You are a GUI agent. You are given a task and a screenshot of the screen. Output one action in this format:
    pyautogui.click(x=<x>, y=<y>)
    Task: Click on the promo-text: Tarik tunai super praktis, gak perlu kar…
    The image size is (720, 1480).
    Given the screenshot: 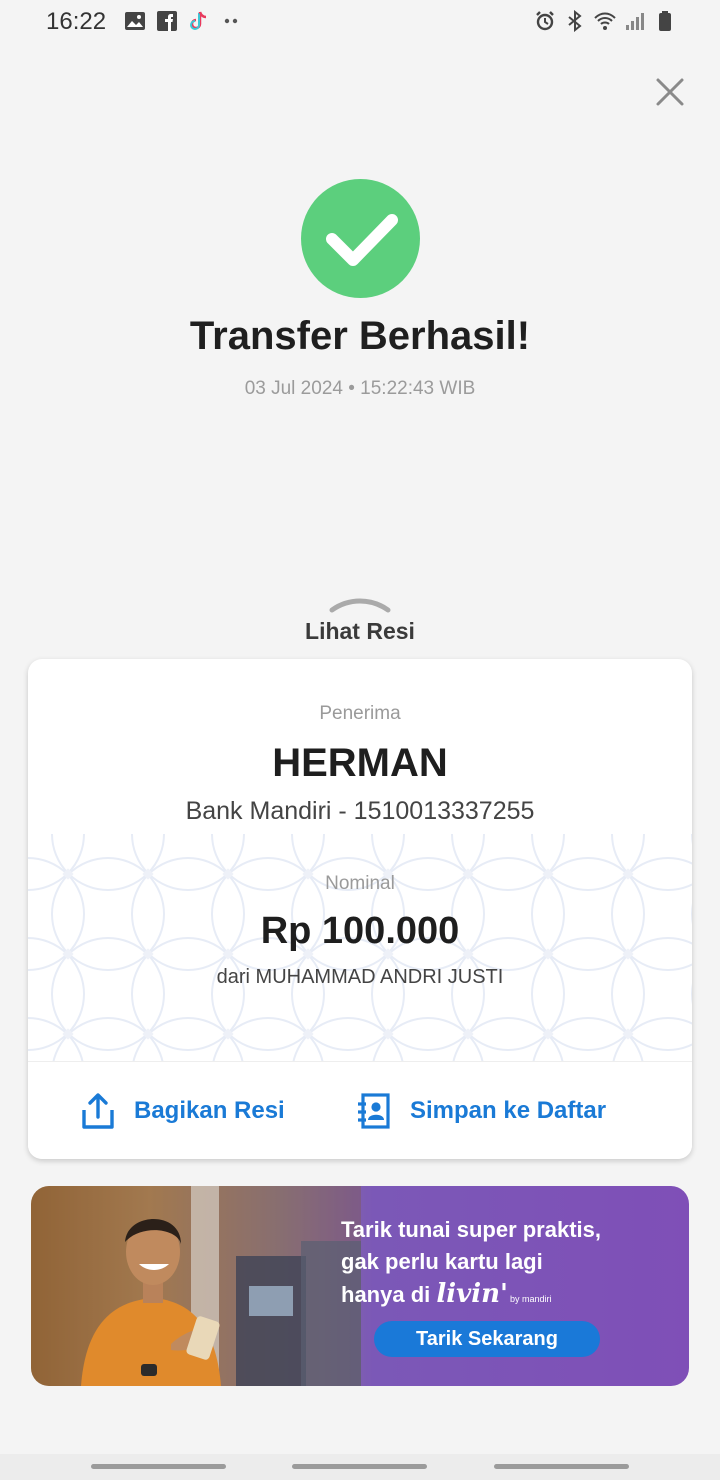 What is the action you would take?
    pyautogui.click(x=471, y=1264)
    